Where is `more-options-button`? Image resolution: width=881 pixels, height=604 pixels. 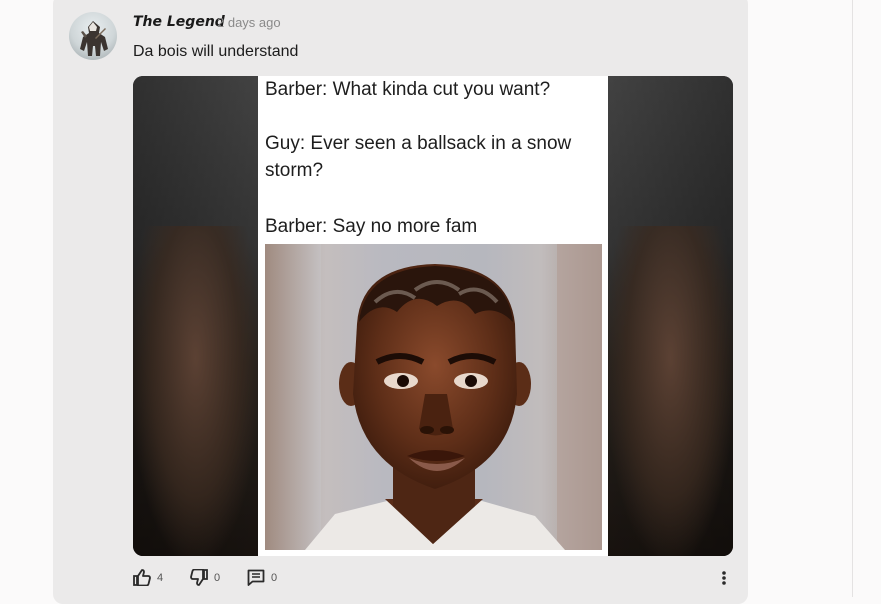
more-options-button is located at coordinates (724, 578).